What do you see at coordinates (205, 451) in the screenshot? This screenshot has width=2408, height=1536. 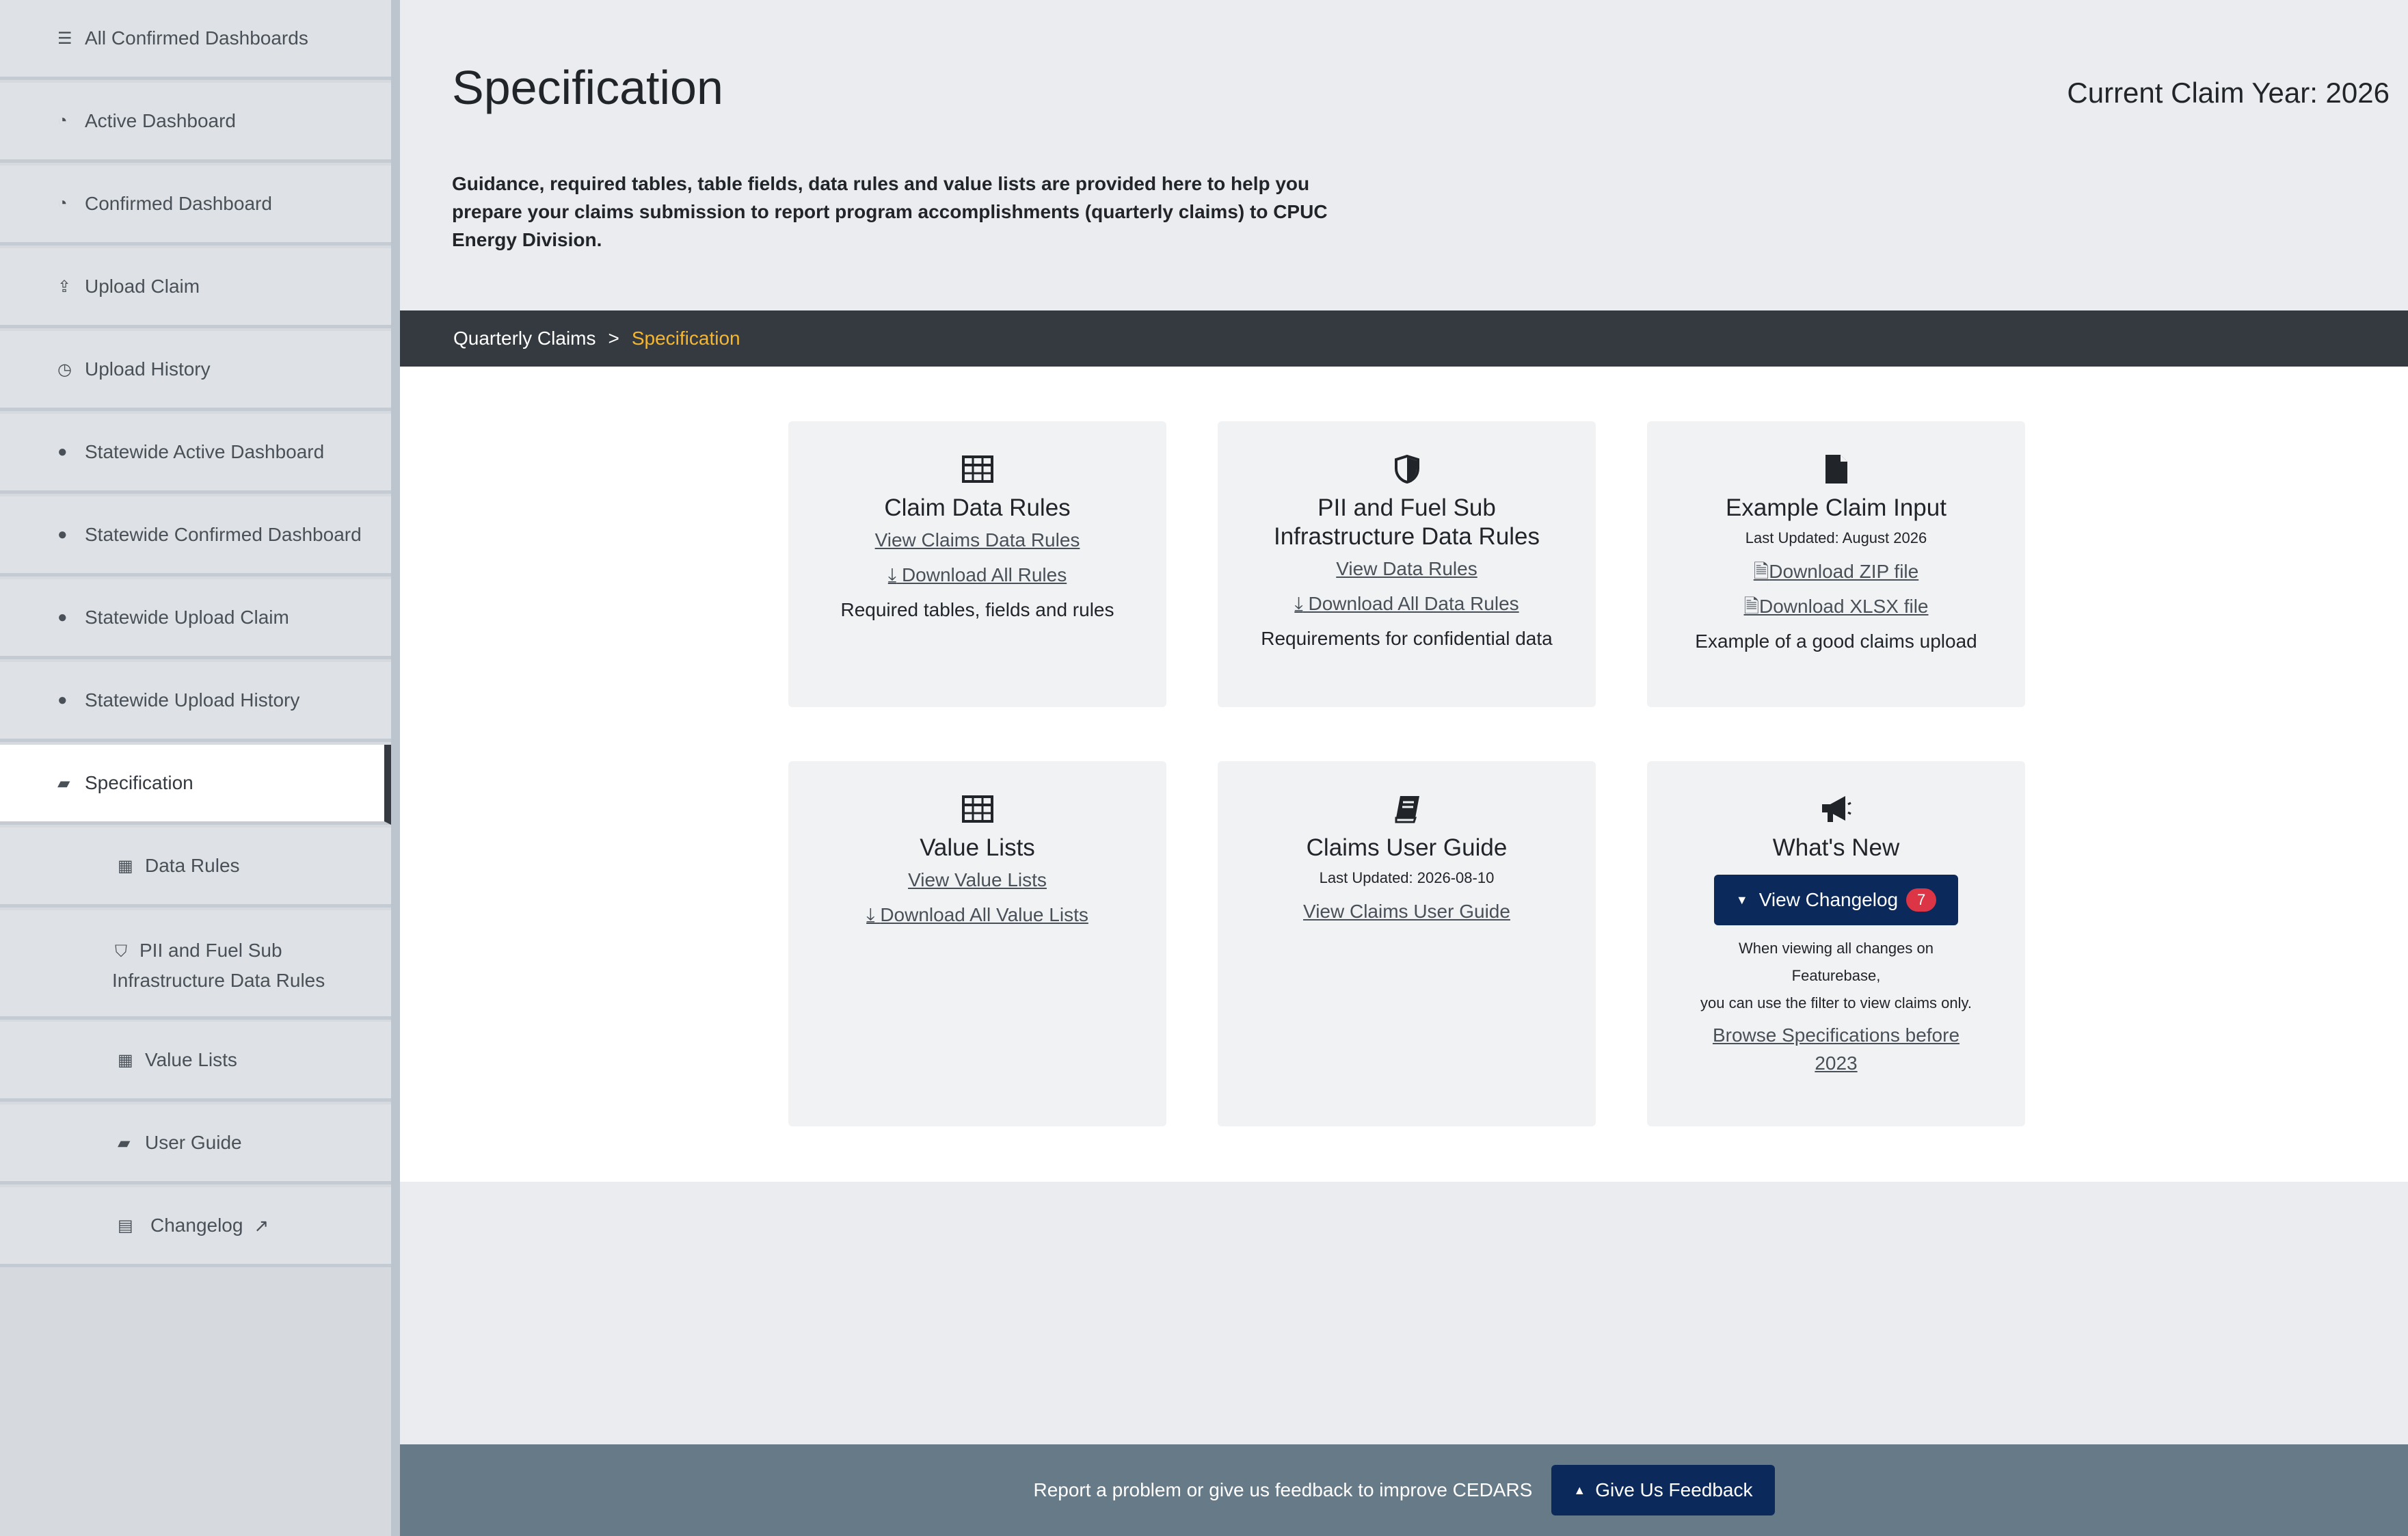 I see `sidebar-item-label: Statewide Active Dashboard` at bounding box center [205, 451].